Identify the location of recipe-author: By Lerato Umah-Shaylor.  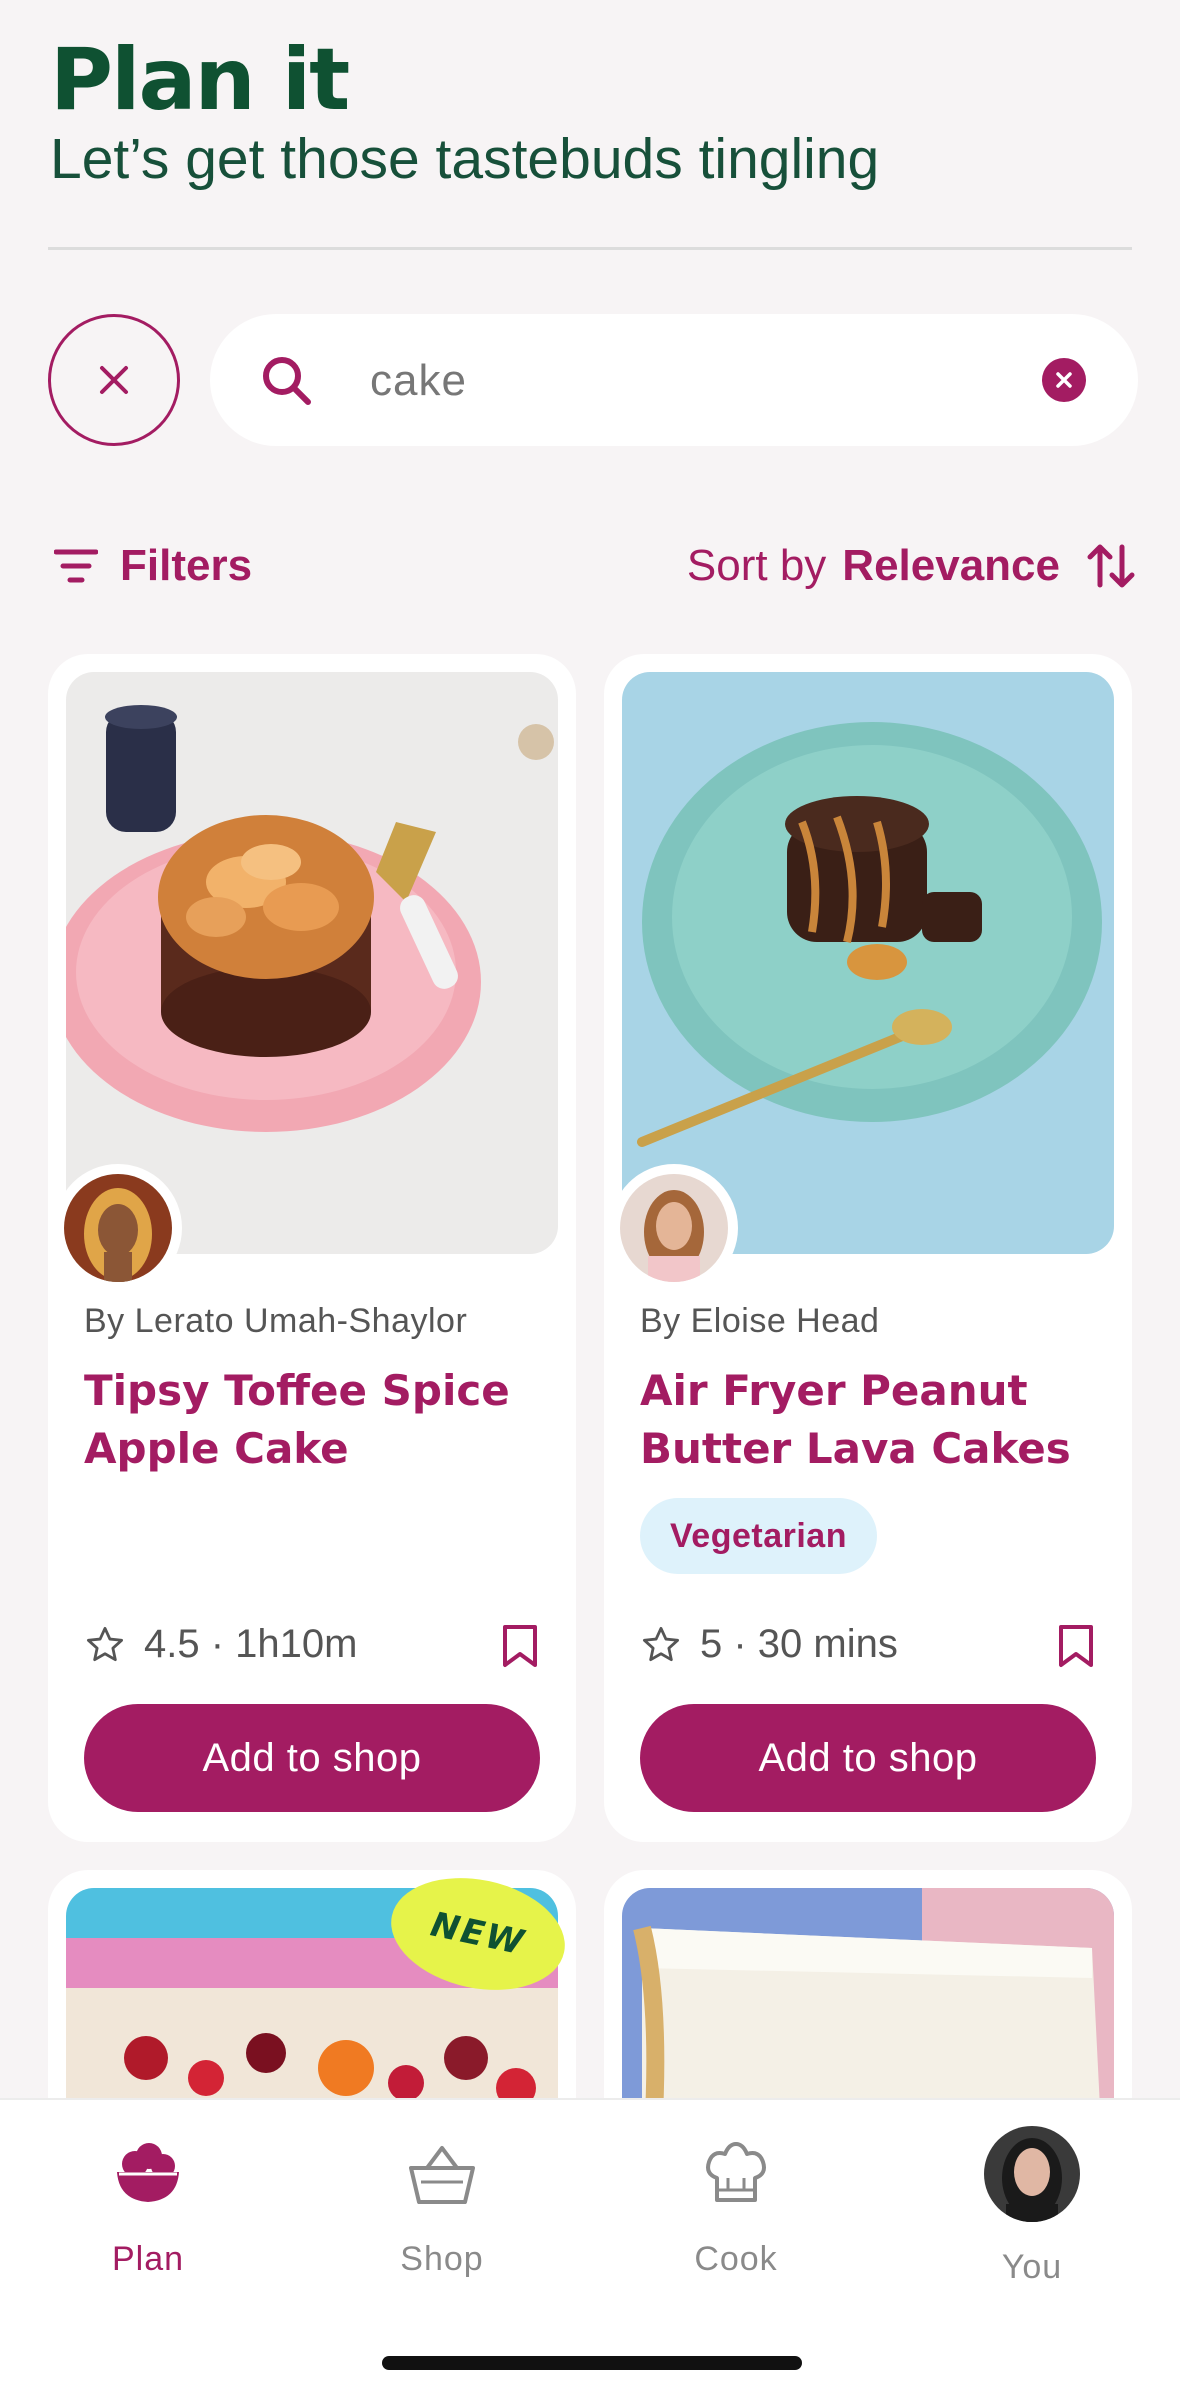
(276, 1321).